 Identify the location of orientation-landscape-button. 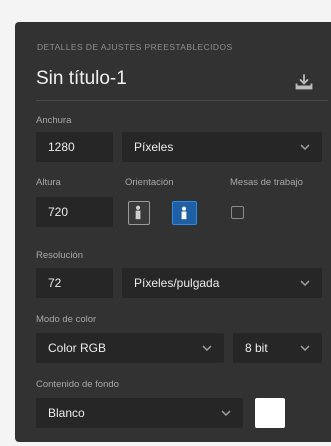
(184, 213).